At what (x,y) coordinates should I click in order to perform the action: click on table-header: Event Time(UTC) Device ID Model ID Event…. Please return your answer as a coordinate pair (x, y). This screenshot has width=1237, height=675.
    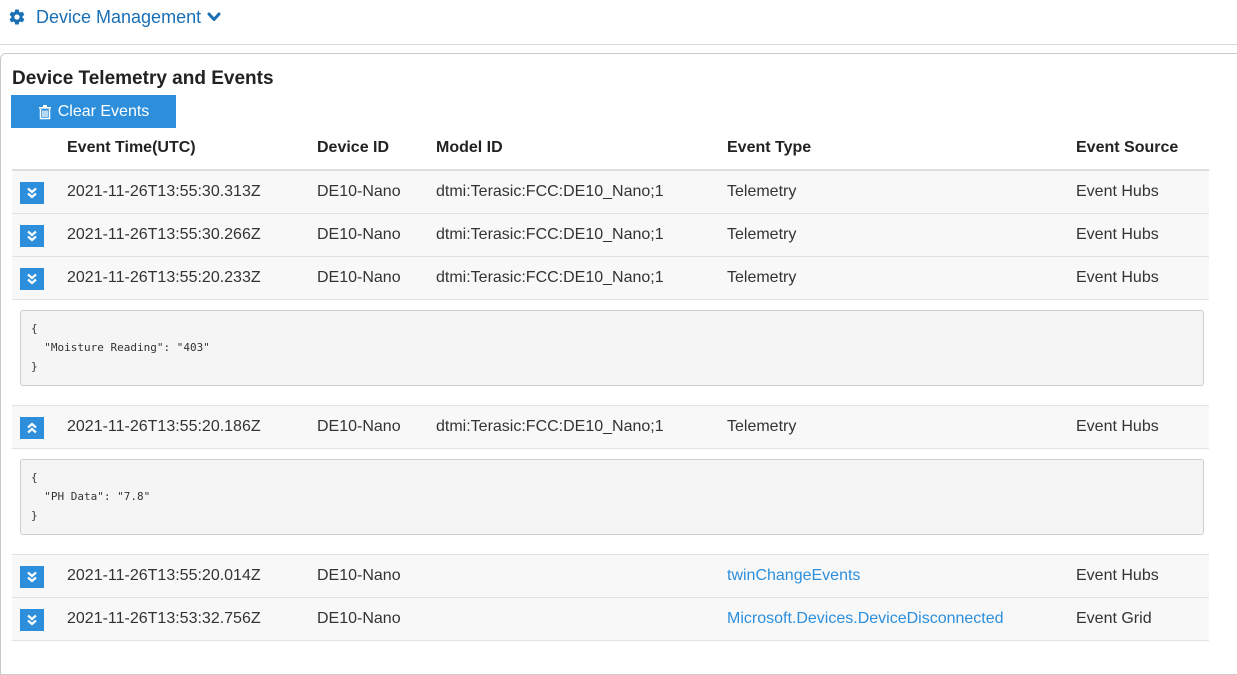
    Looking at the image, I should click on (610, 149).